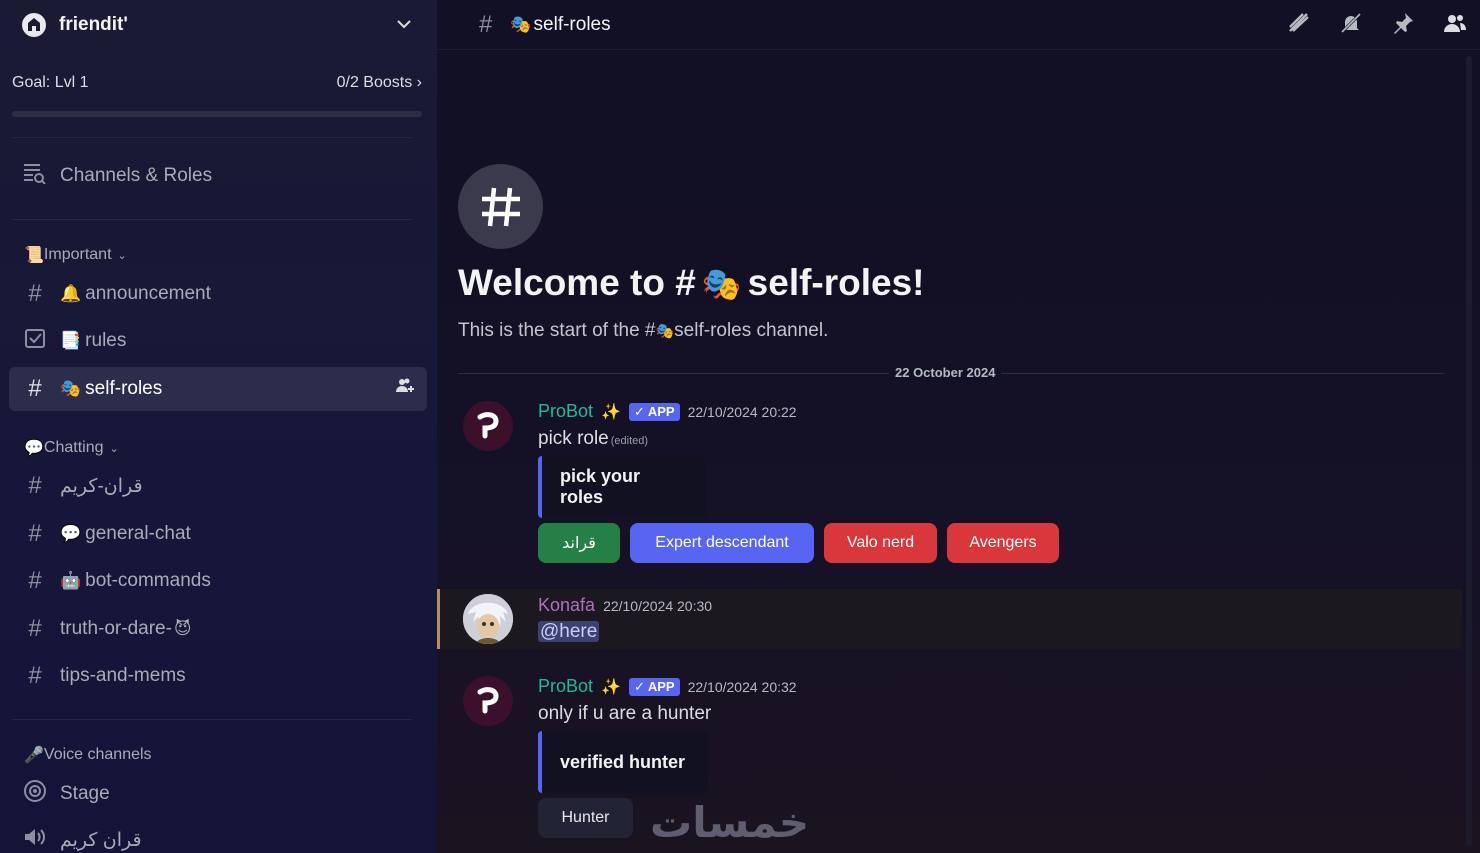 The height and width of the screenshot is (853, 1480). I want to click on goal-label: Goal: Lvl 1, so click(50, 82).